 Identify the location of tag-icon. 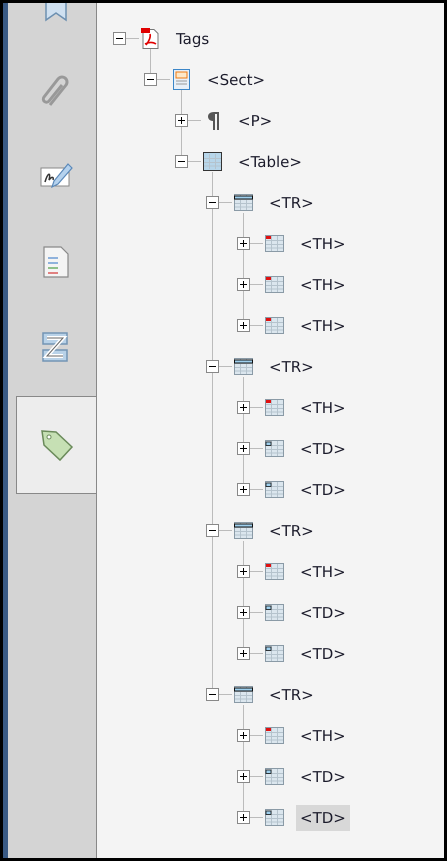
(57, 445).